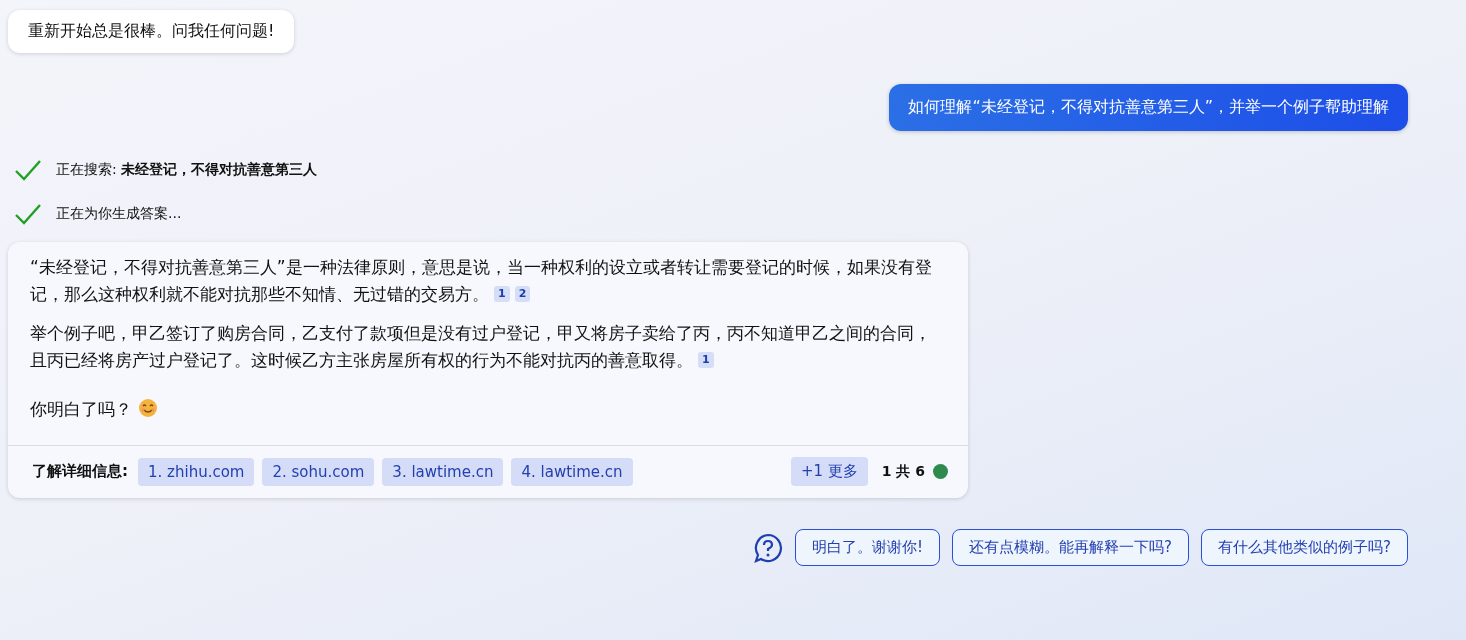  What do you see at coordinates (487, 409) in the screenshot?
I see `answer-paragraph: 你明白了吗？` at bounding box center [487, 409].